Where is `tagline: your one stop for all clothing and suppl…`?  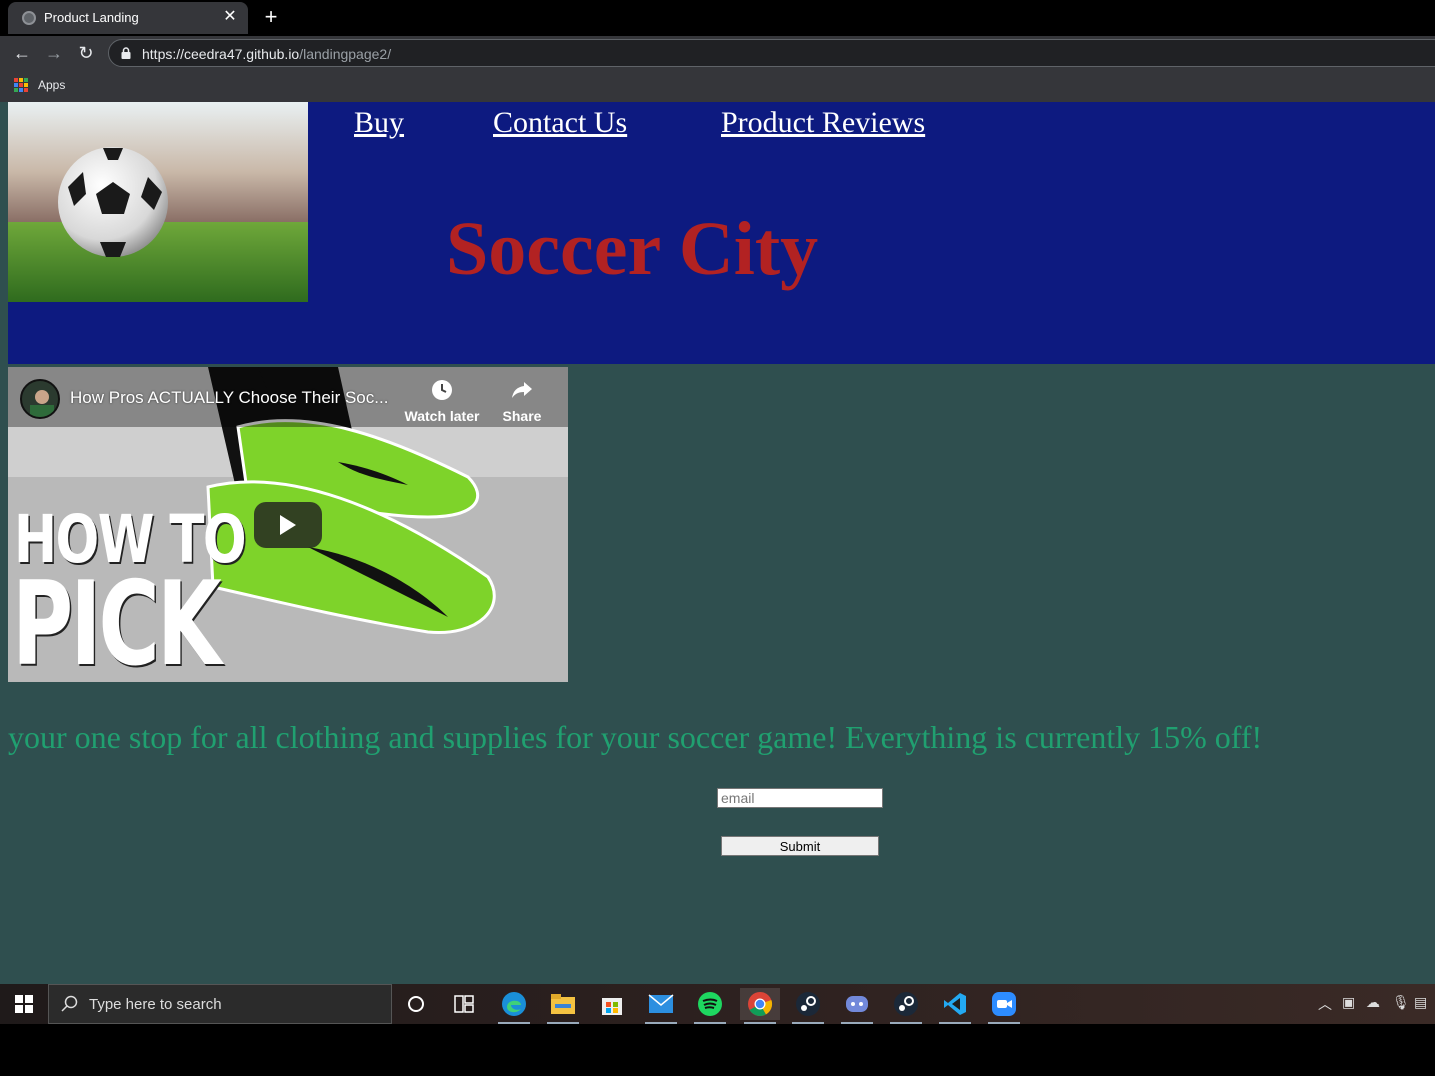 tagline: your one stop for all clothing and suppl… is located at coordinates (635, 737).